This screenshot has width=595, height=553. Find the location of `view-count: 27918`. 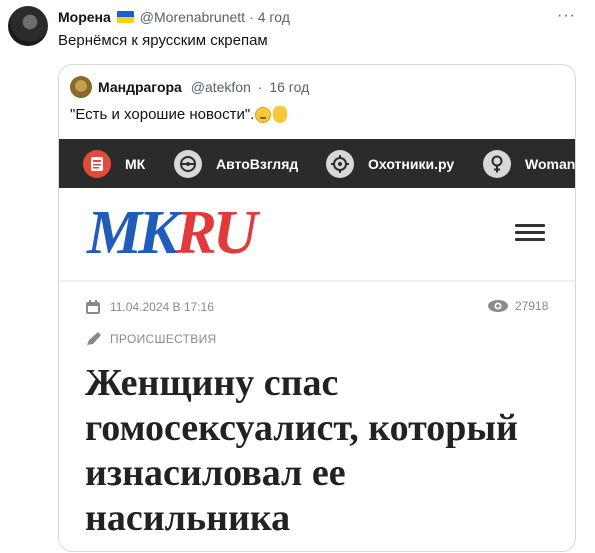

view-count: 27918 is located at coordinates (517, 306).